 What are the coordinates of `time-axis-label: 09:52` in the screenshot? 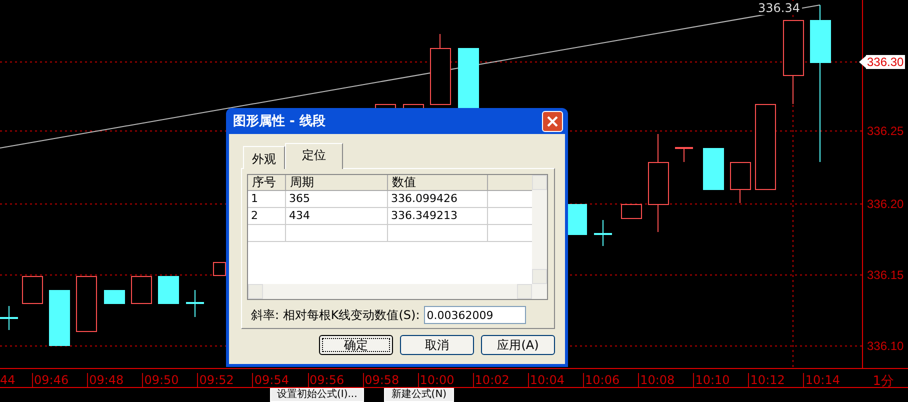 It's located at (215, 380).